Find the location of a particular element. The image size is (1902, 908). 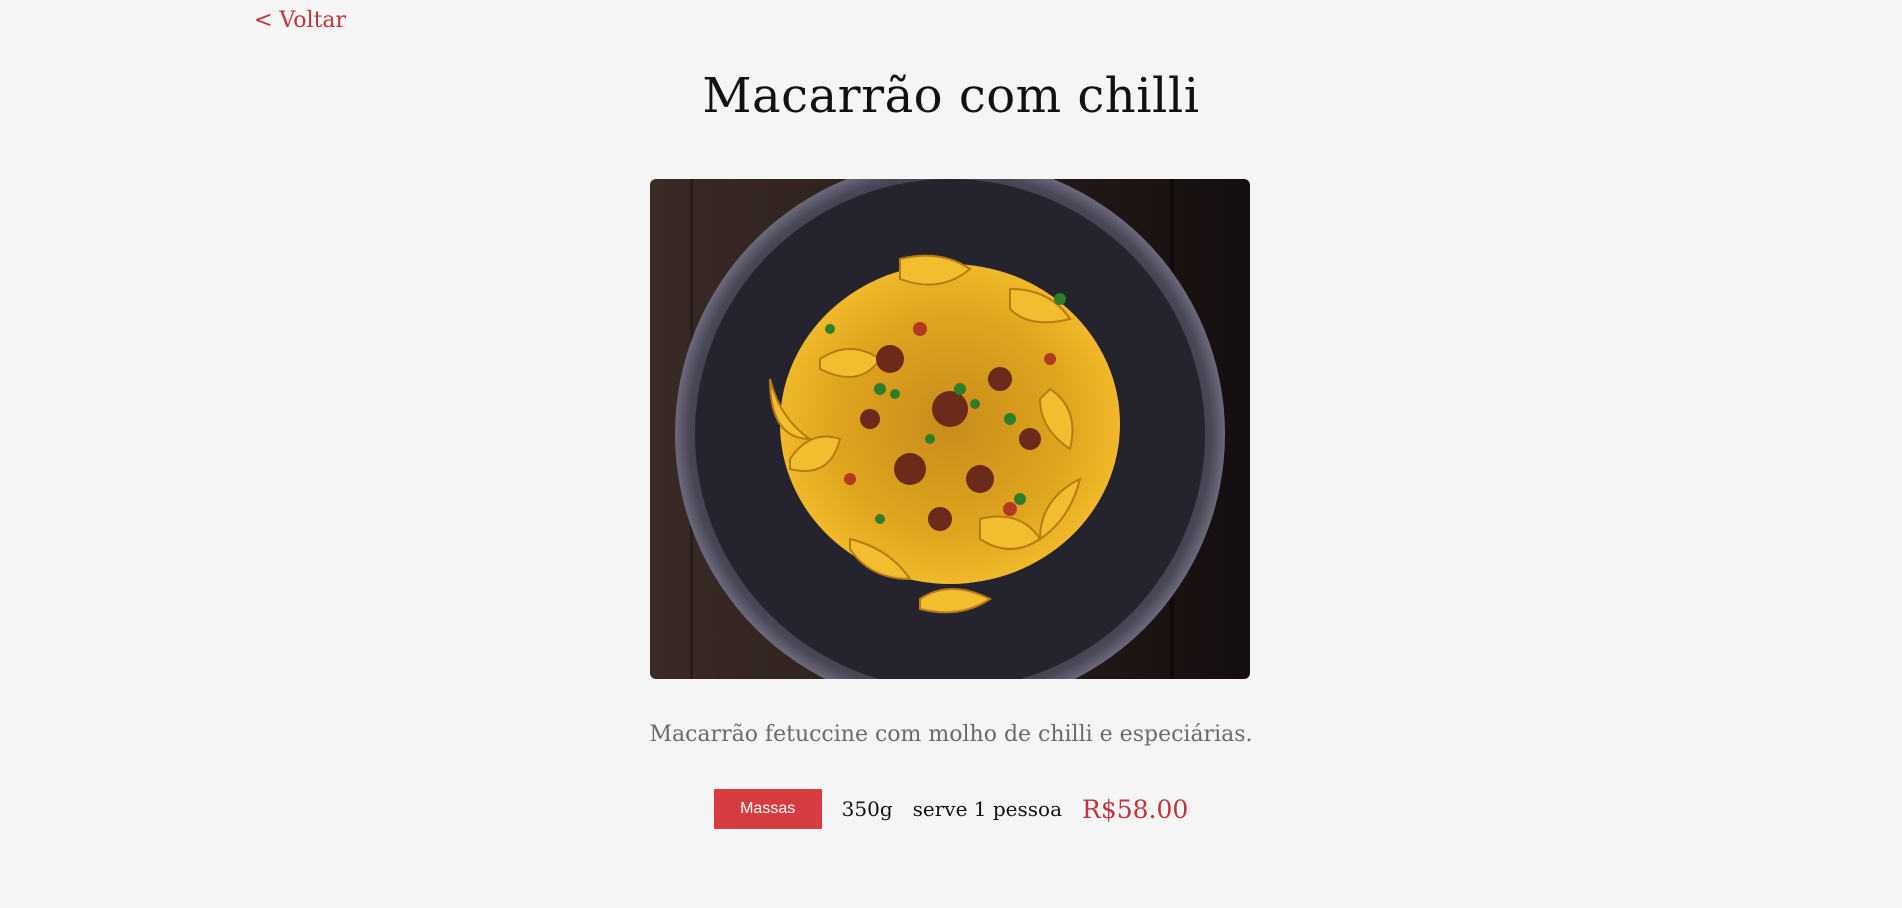

page-title: Macarrão com chilli is located at coordinates (951, 96).